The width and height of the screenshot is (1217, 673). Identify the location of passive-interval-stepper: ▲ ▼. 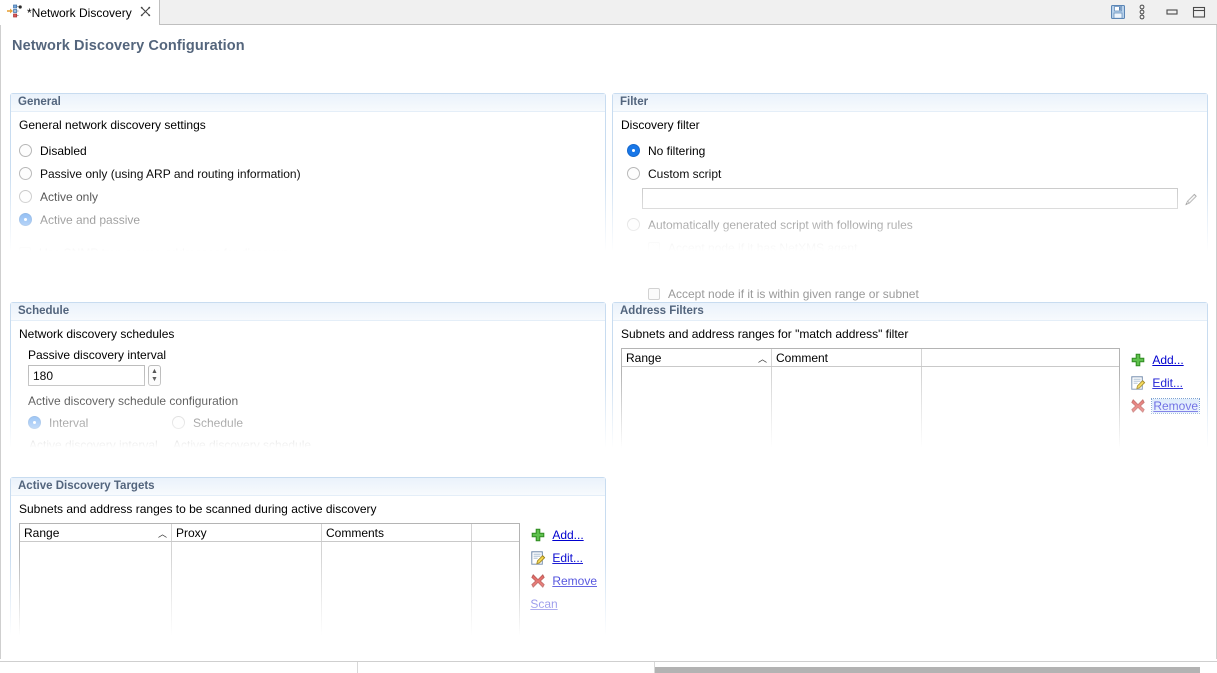
(154, 375).